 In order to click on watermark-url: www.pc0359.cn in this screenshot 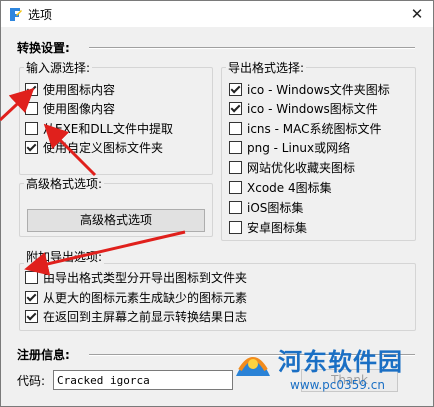, I will do `click(337, 385)`.